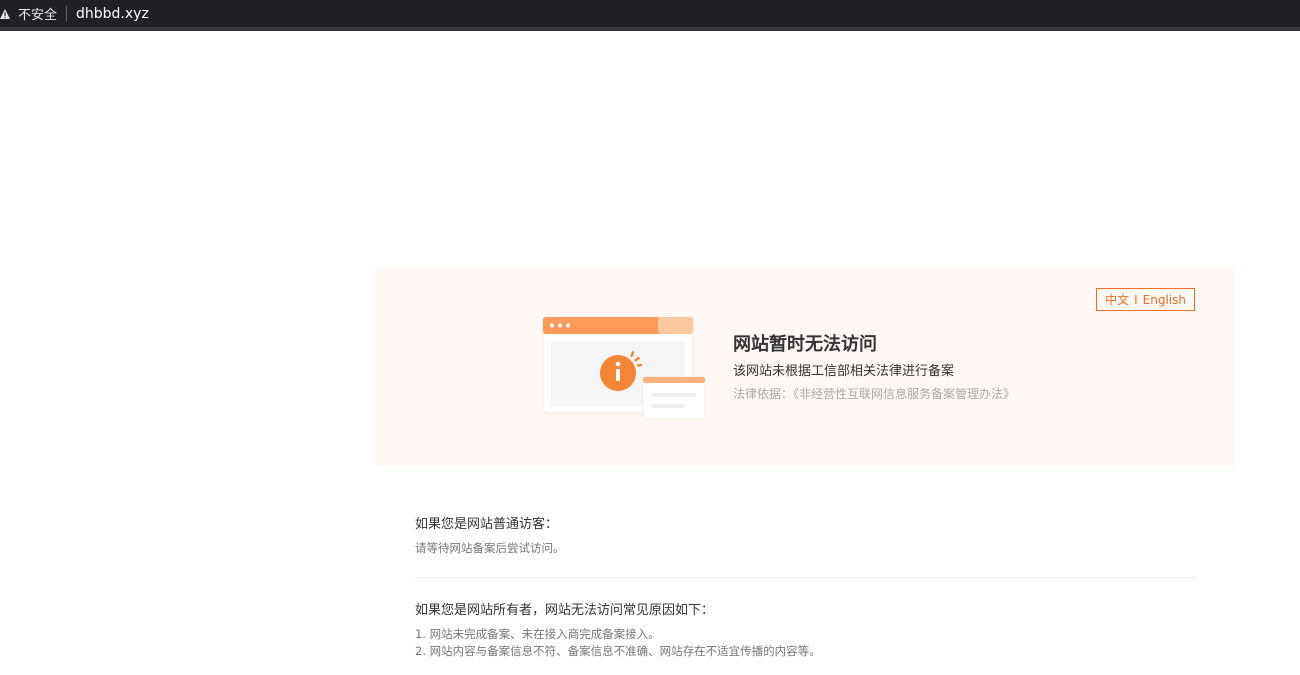 Image resolution: width=1300 pixels, height=675 pixels. Describe the element at coordinates (490, 548) in the screenshot. I see `visitor-text: 请等待网站备案后尝试访问。` at that location.